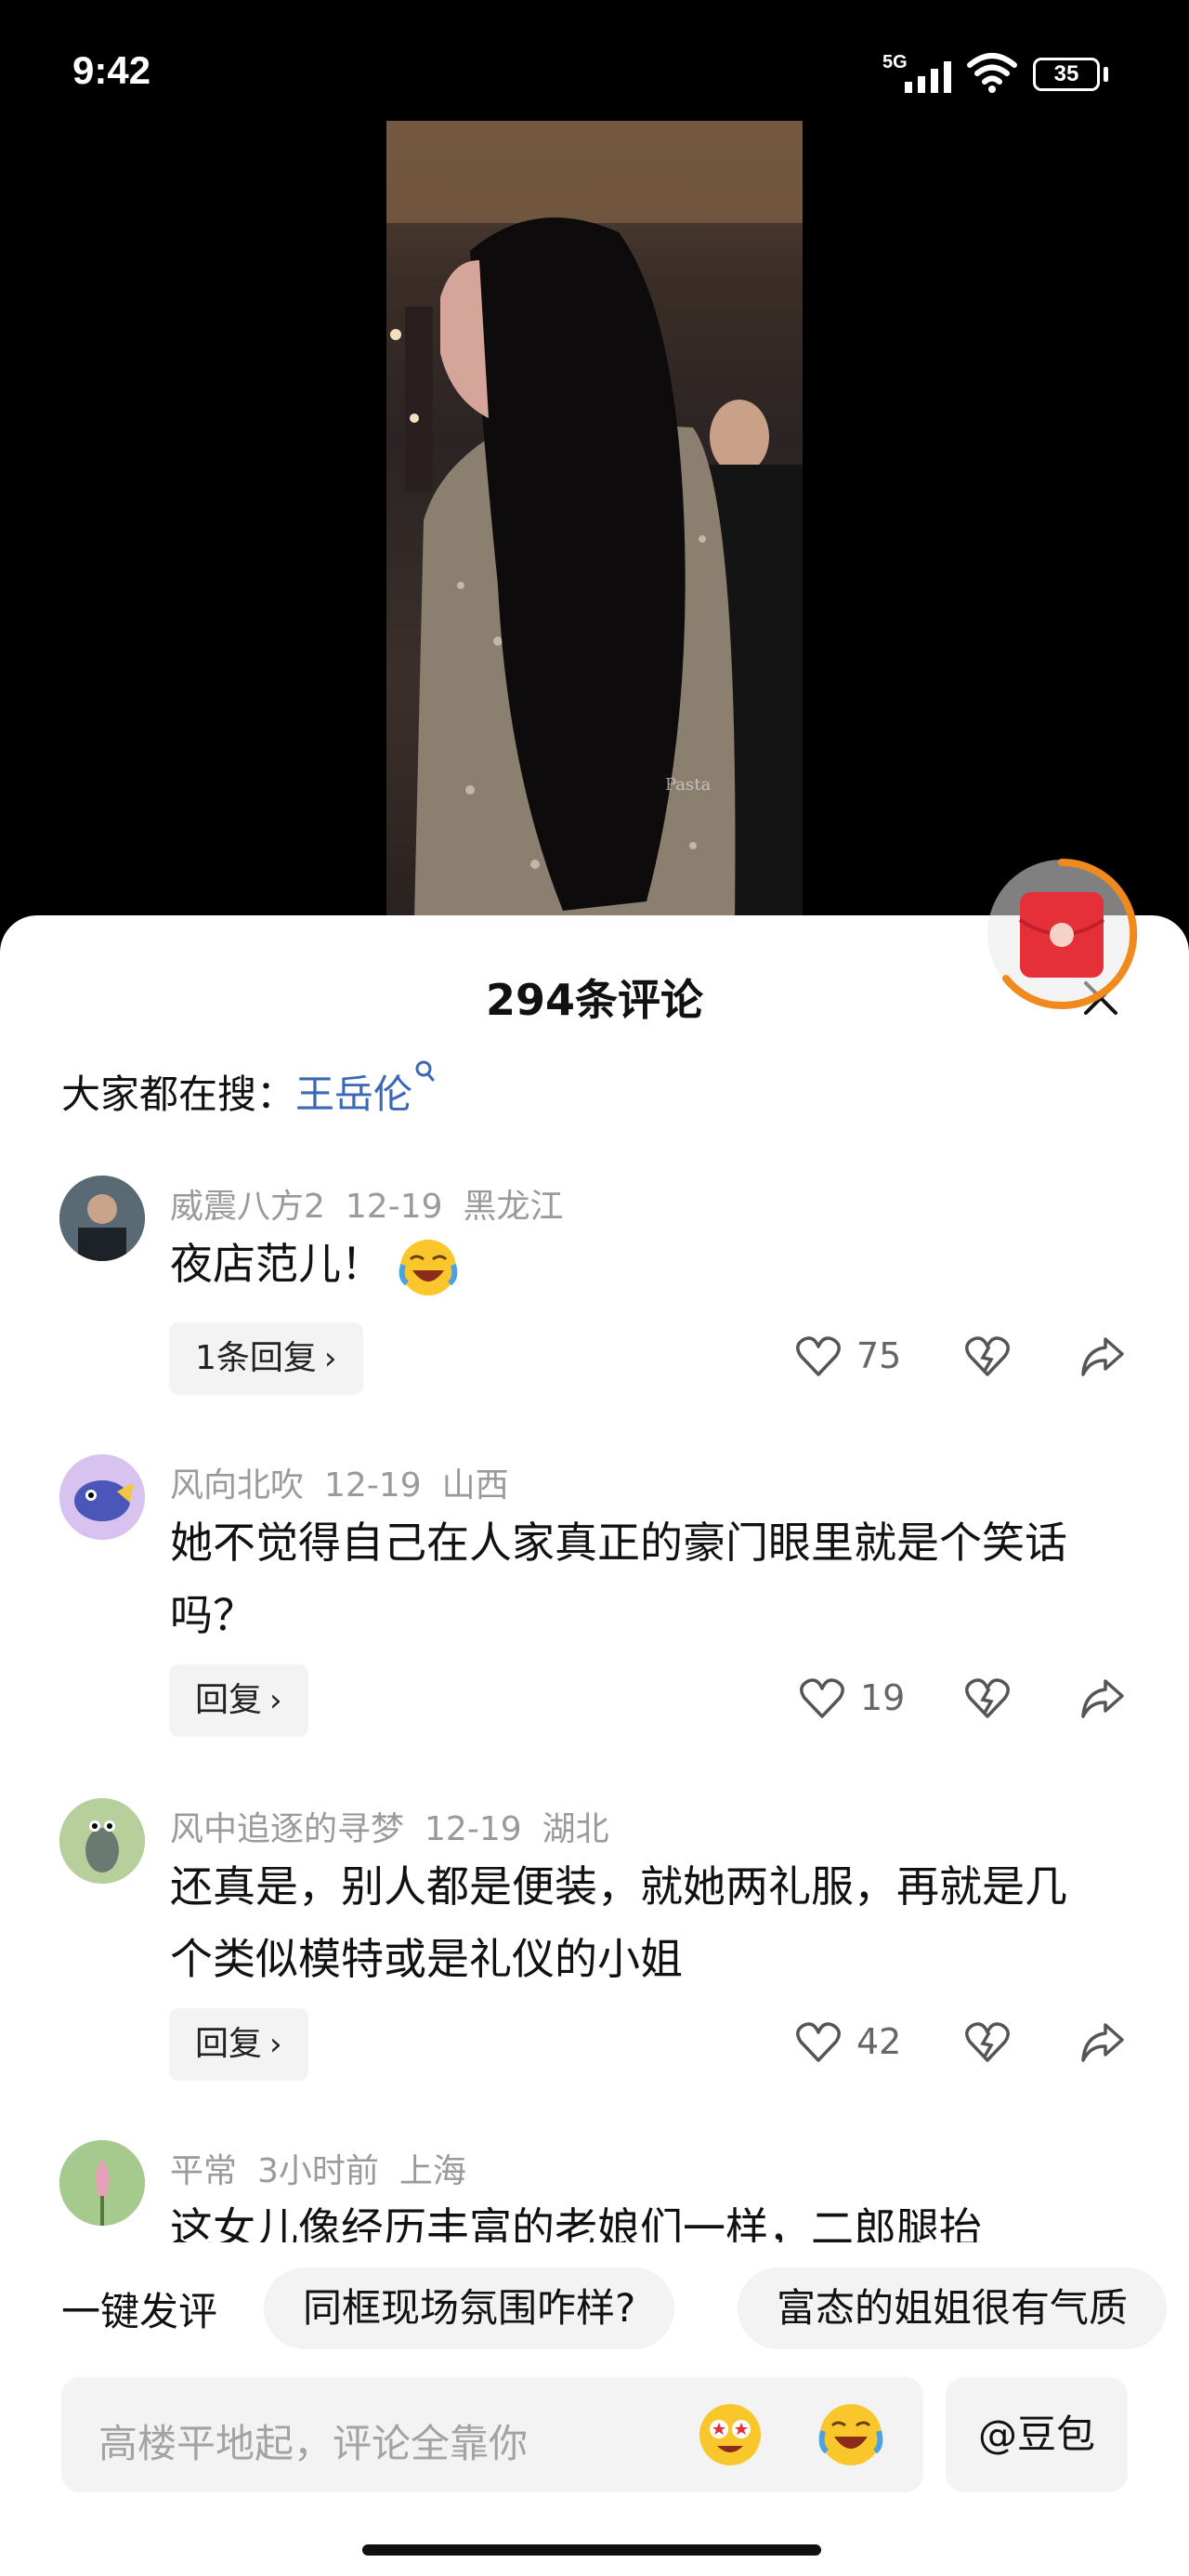 Image resolution: width=1189 pixels, height=2576 pixels. I want to click on comment-location: 黑龙江, so click(513, 1207).